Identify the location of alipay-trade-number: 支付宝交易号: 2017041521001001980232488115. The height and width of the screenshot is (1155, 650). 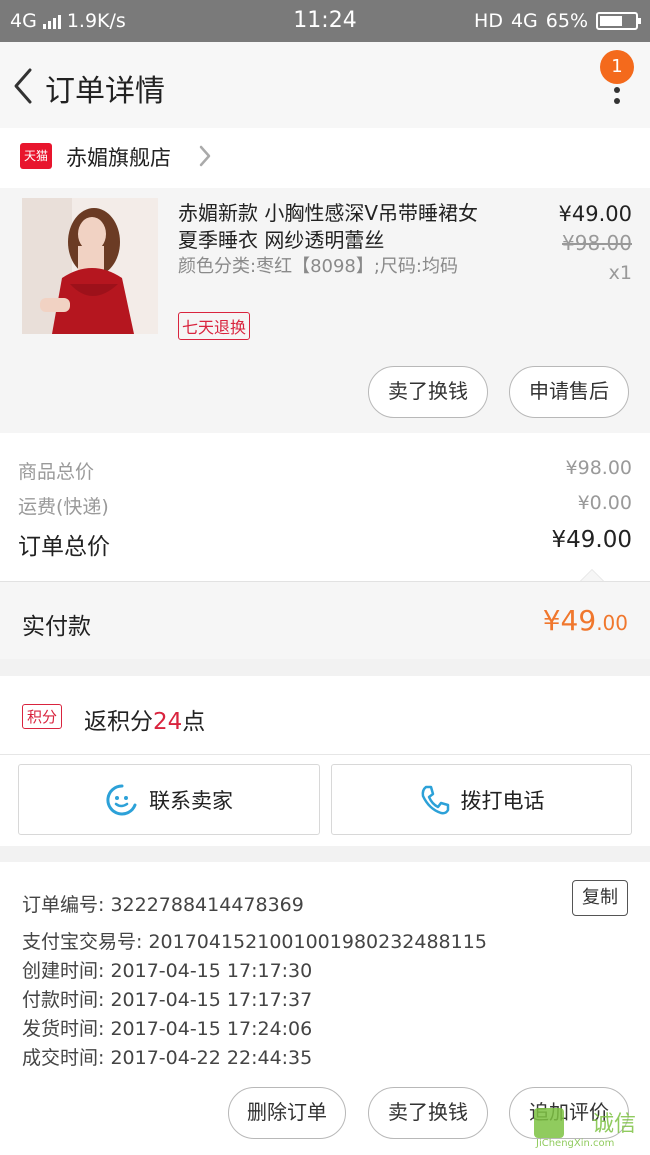
(254, 942).